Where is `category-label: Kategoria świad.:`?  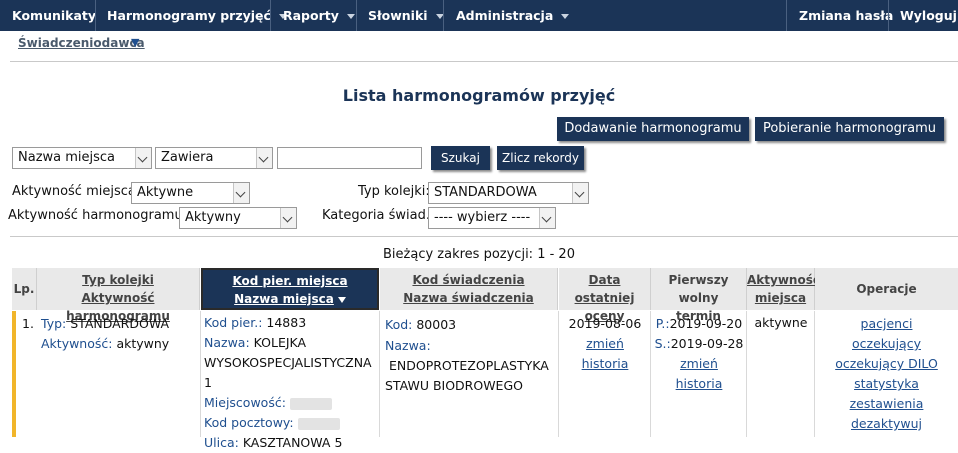 category-label: Kategoria świad.: is located at coordinates (378, 215).